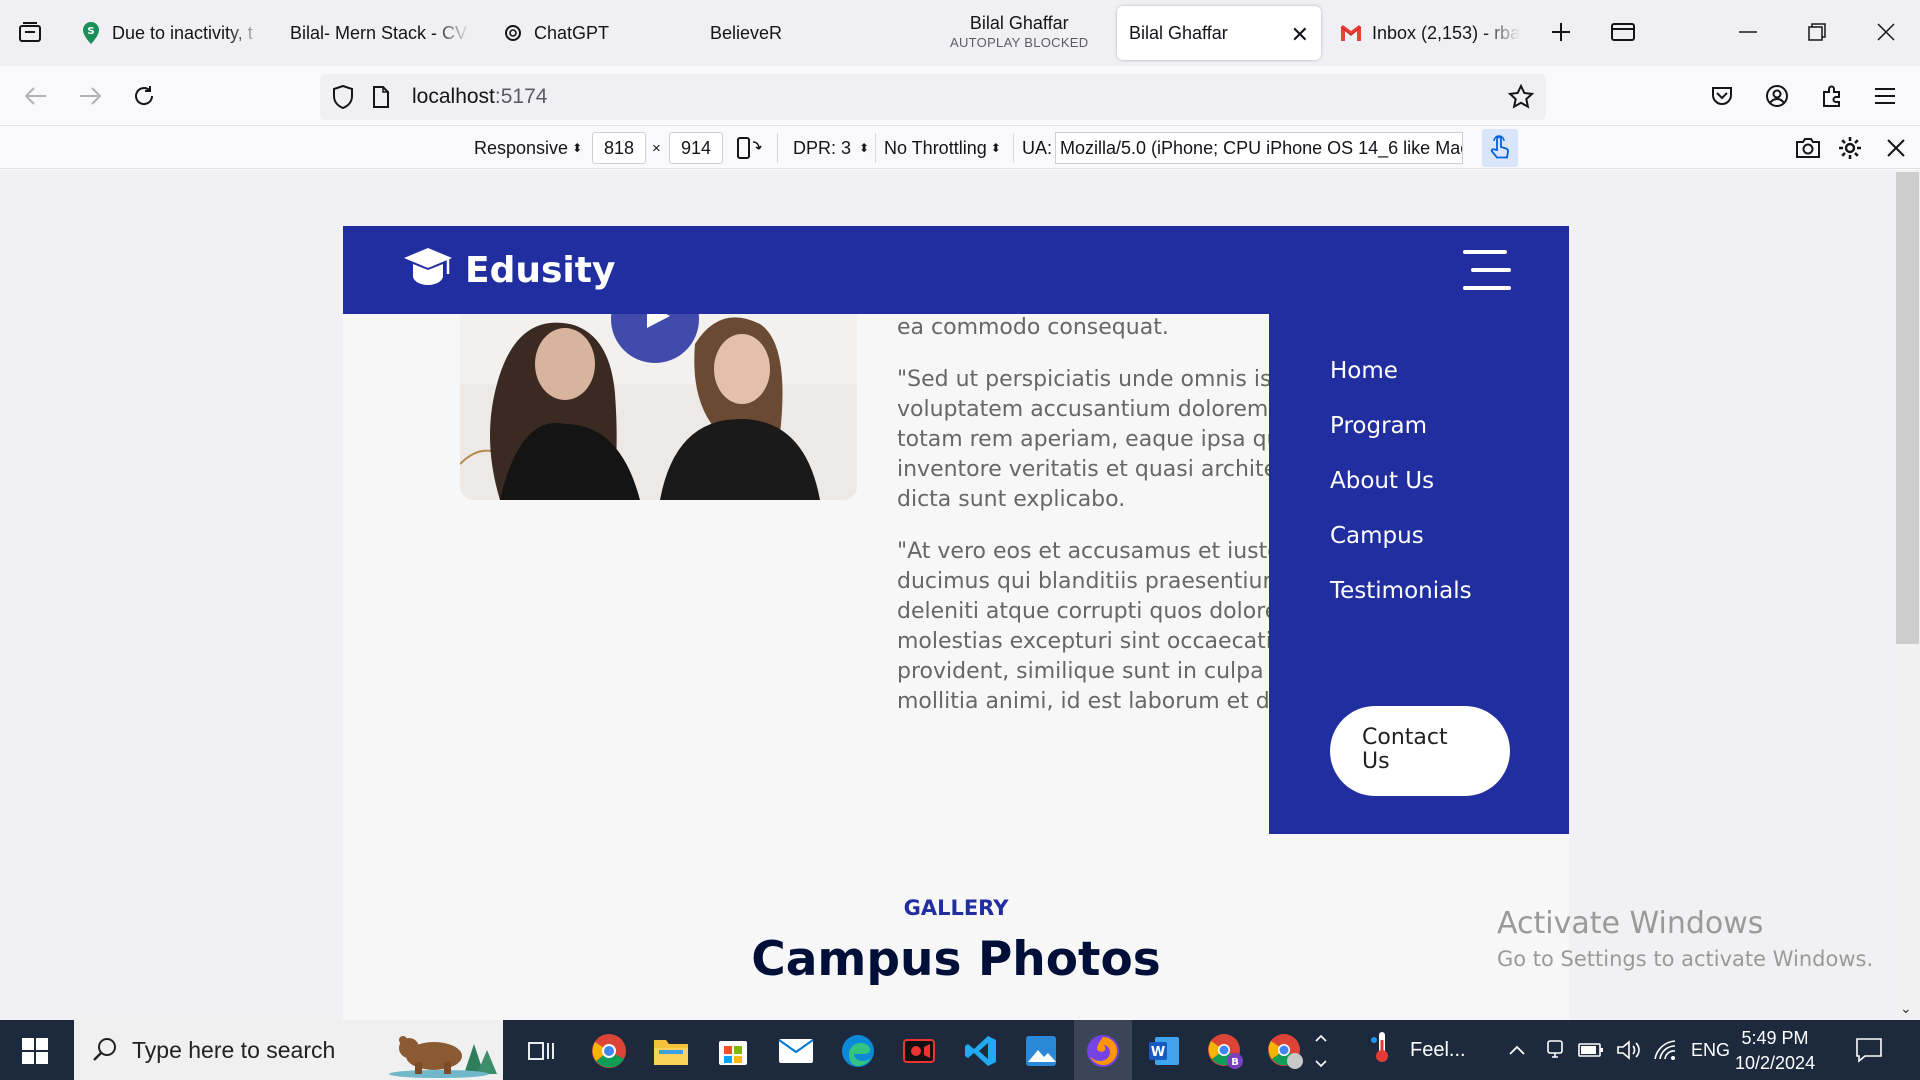 Image resolution: width=1920 pixels, height=1080 pixels. Describe the element at coordinates (1430, 33) in the screenshot. I see `tab-gmail: Inbox (2,153) - rba` at that location.